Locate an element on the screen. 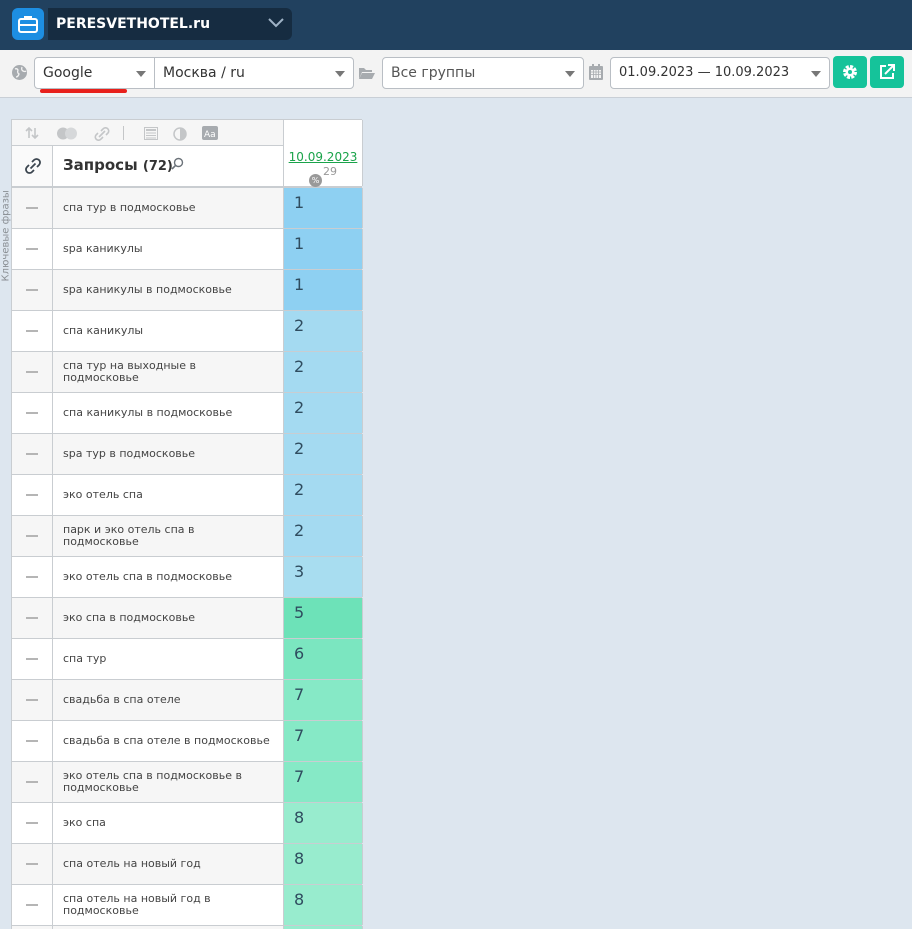  table-header-row: Запросы (72) 10.09.2023 %29 is located at coordinates (187, 167).